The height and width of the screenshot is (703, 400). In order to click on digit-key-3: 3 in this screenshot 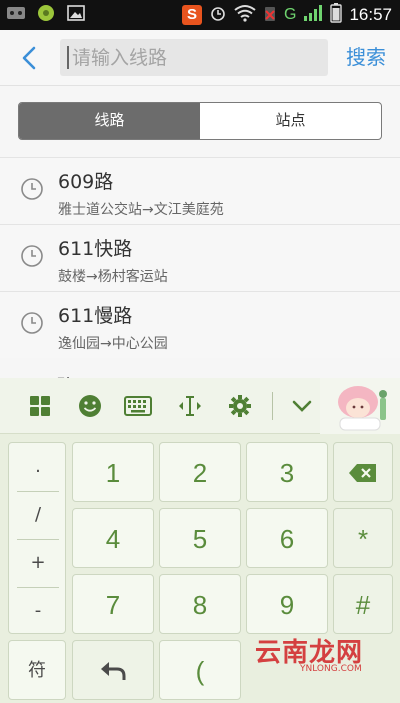, I will do `click(287, 472)`.